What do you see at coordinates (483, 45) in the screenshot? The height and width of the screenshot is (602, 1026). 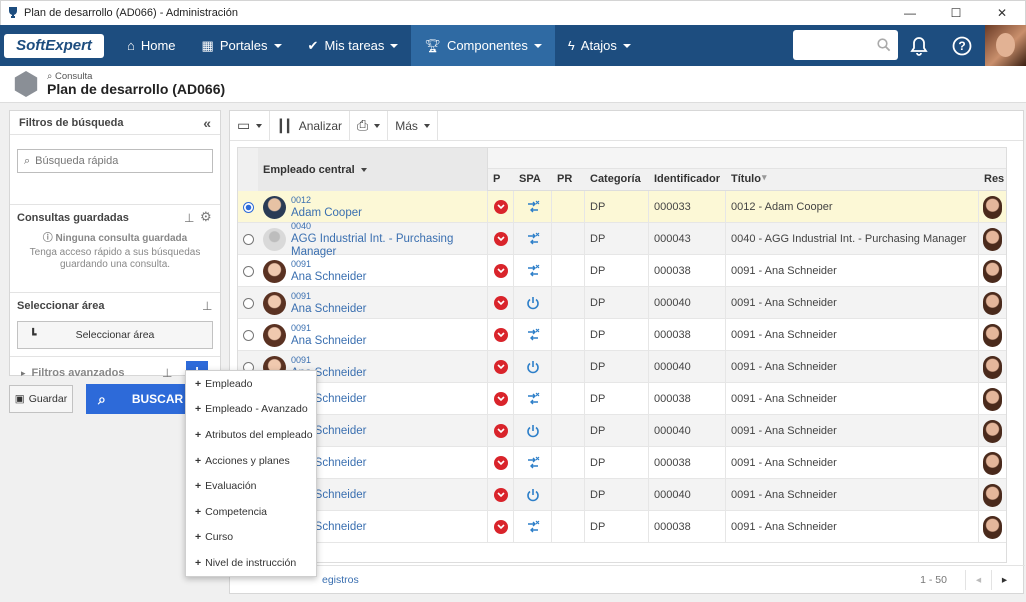 I see `nav-componentes: 🏆︎ Componentes` at bounding box center [483, 45].